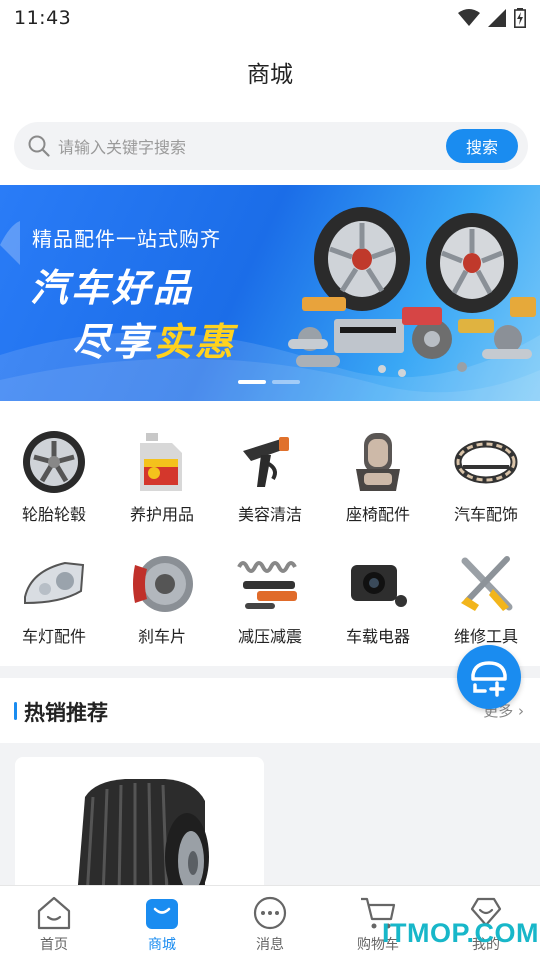  Describe the element at coordinates (15, 711) in the screenshot. I see `section-accent-bar` at that location.